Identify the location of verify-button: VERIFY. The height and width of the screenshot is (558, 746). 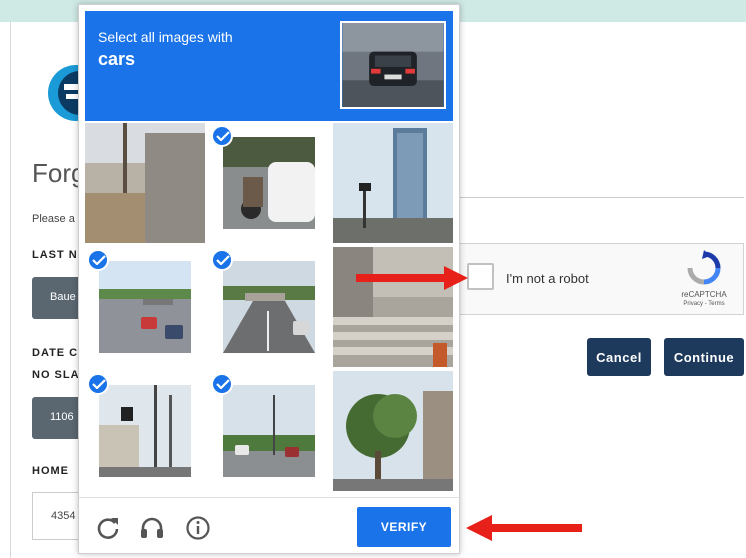
(404, 527).